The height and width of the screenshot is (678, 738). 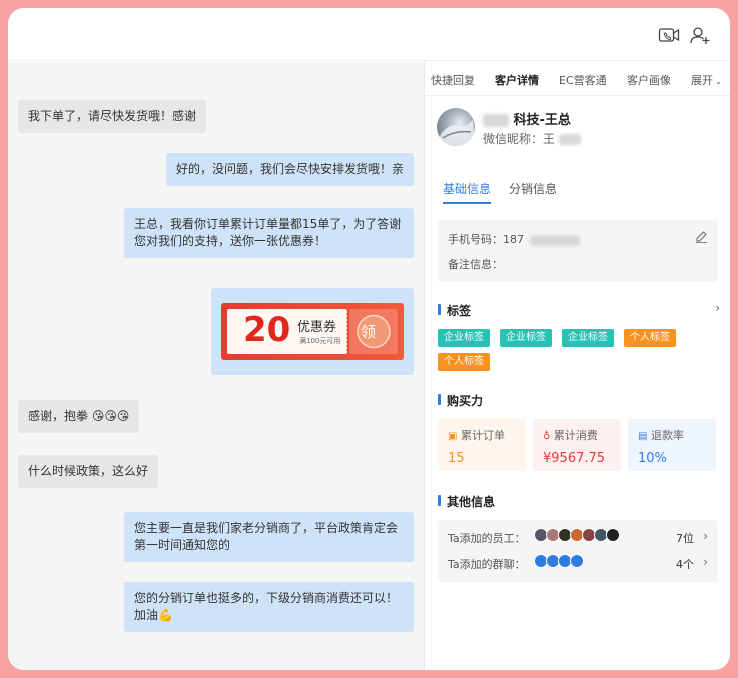 I want to click on tab-quick-reply: 快捷回复, so click(x=453, y=80).